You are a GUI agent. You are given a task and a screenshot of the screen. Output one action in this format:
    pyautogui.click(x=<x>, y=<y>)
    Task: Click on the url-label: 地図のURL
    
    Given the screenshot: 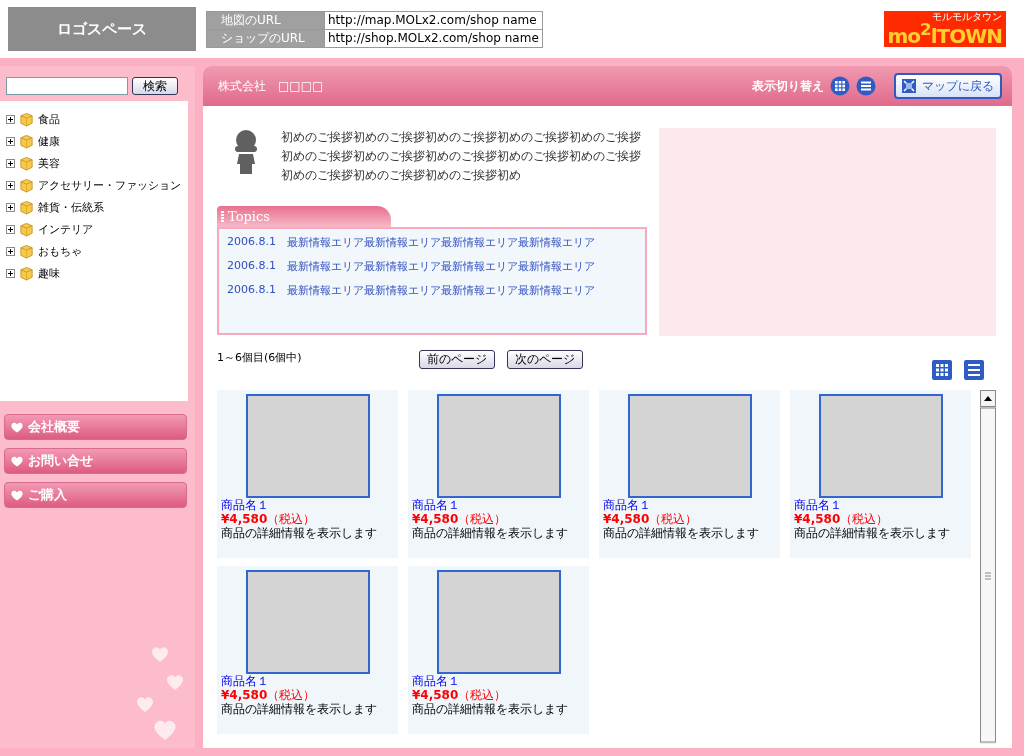 What is the action you would take?
    pyautogui.click(x=265, y=20)
    